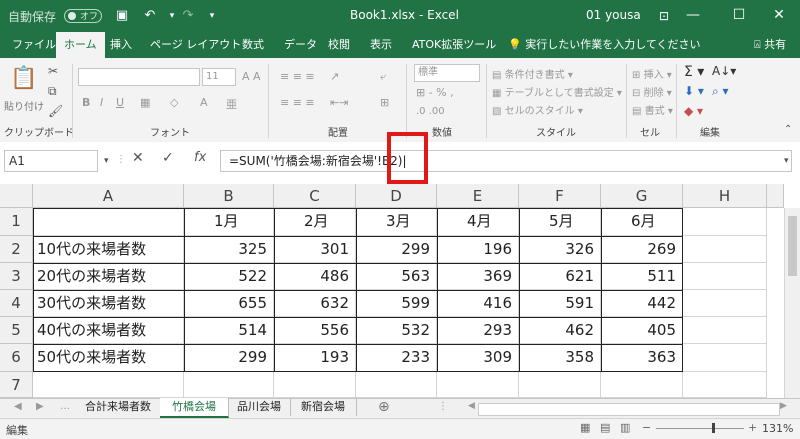 The width and height of the screenshot is (800, 439). I want to click on autosave-toggle: オフ, so click(83, 16).